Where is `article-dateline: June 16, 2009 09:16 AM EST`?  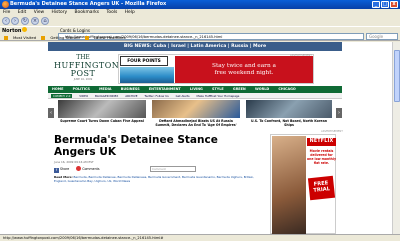
article-dateline: June 16, 2009 09:16 AM EST is located at coordinates (74, 162).